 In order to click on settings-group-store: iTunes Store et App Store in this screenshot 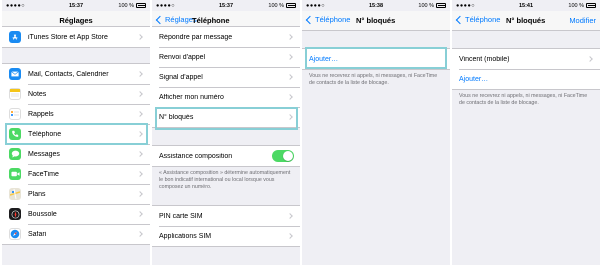, I will do `click(76, 37)`.